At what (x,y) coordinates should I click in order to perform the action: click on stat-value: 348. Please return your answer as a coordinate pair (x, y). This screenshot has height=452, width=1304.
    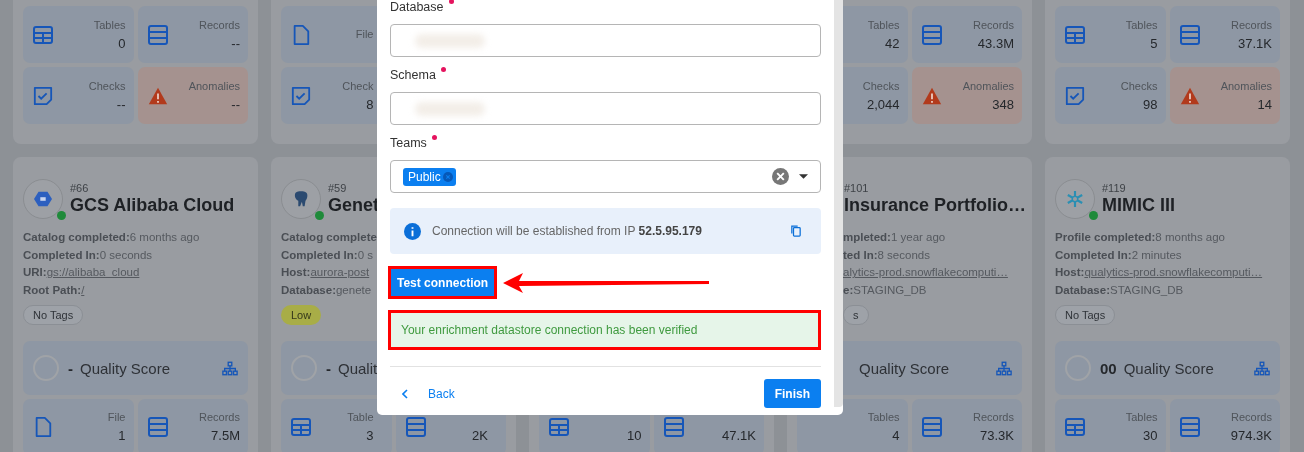
    Looking at the image, I should click on (1003, 104).